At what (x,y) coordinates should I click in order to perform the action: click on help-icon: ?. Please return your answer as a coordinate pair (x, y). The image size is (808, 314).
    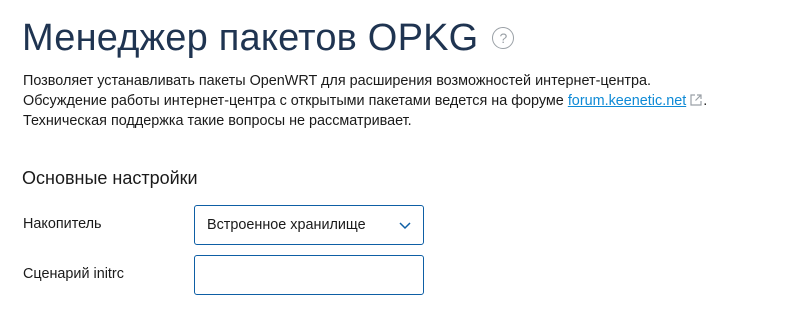
    Looking at the image, I should click on (503, 38).